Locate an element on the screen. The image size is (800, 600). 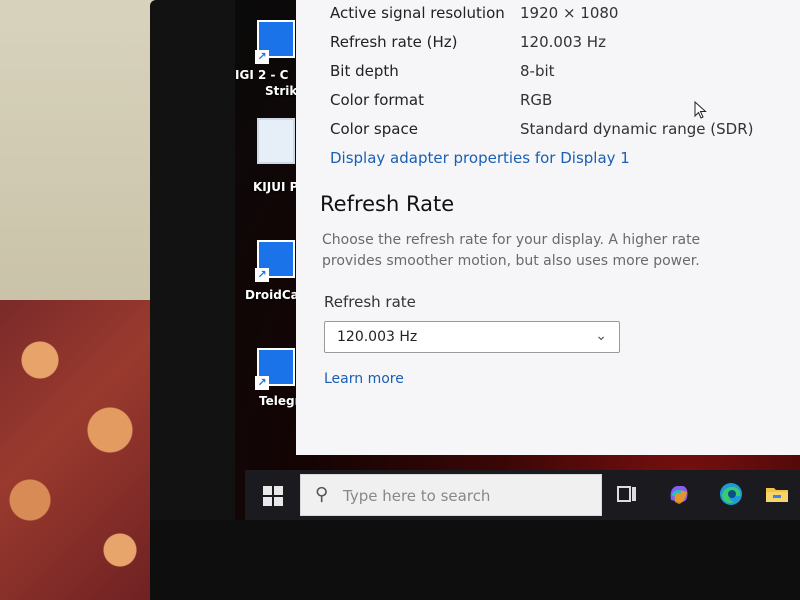
info-row-bit-depth: Bit depth 8-bit is located at coordinates (560, 74).